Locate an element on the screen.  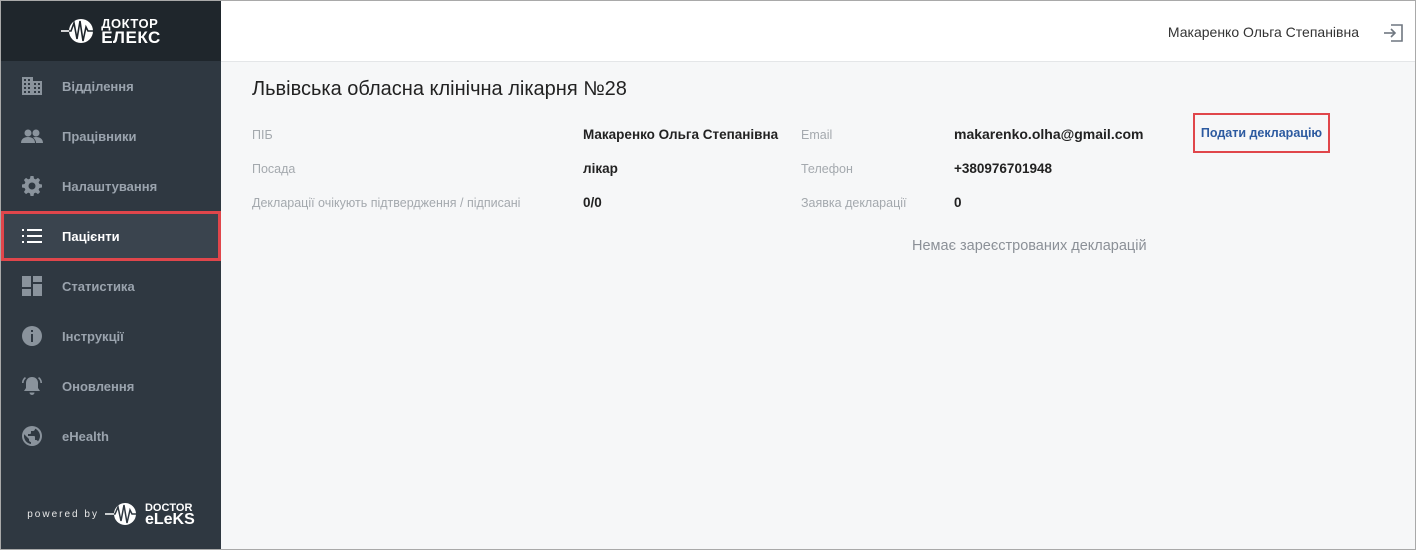
info-icon is located at coordinates (32, 336).